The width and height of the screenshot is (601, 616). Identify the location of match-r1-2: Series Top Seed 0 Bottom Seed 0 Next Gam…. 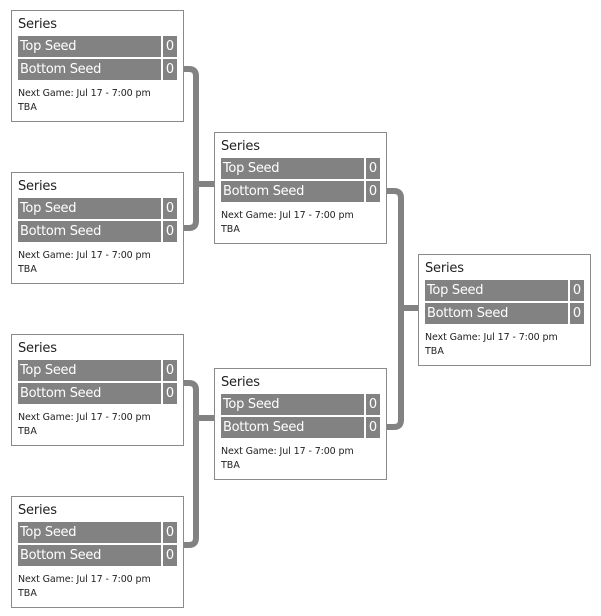
(97, 228).